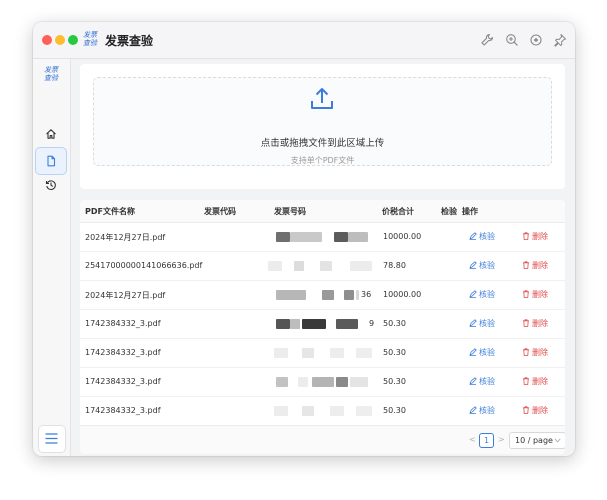 The height and width of the screenshot is (500, 607). I want to click on sidebar-item-history, so click(51, 185).